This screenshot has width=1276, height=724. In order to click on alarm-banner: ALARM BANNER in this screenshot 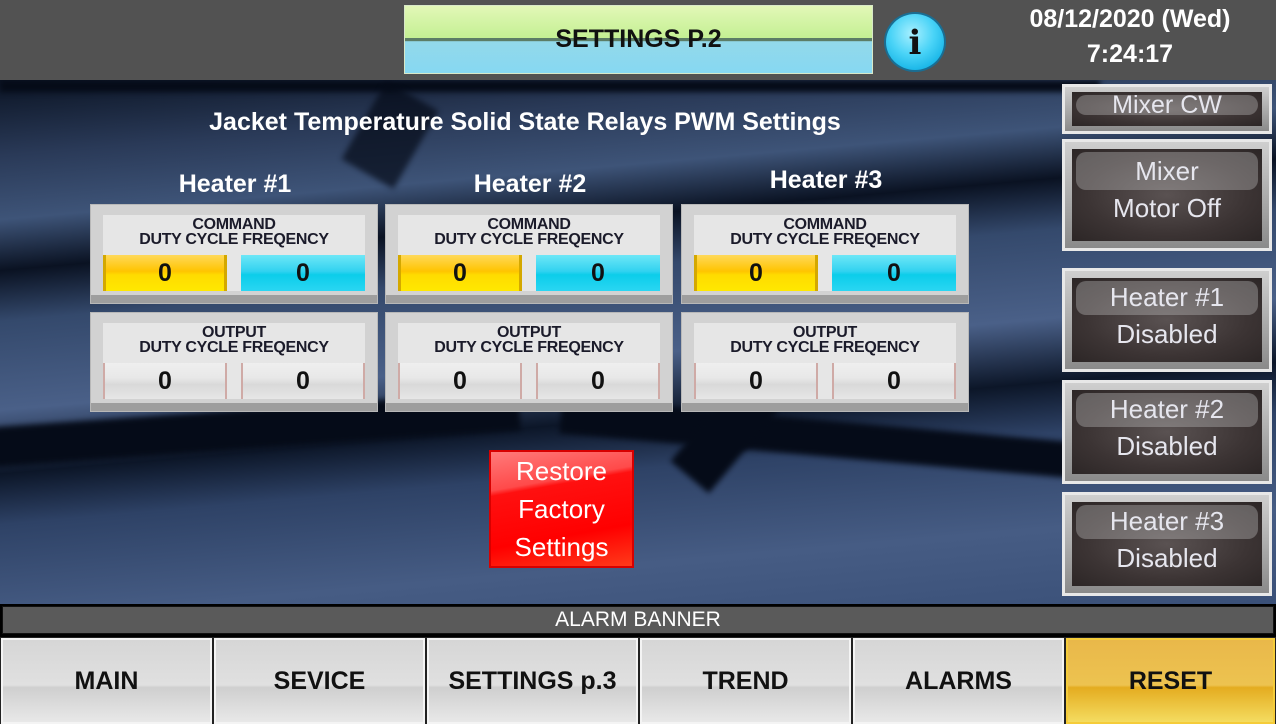, I will do `click(638, 620)`.